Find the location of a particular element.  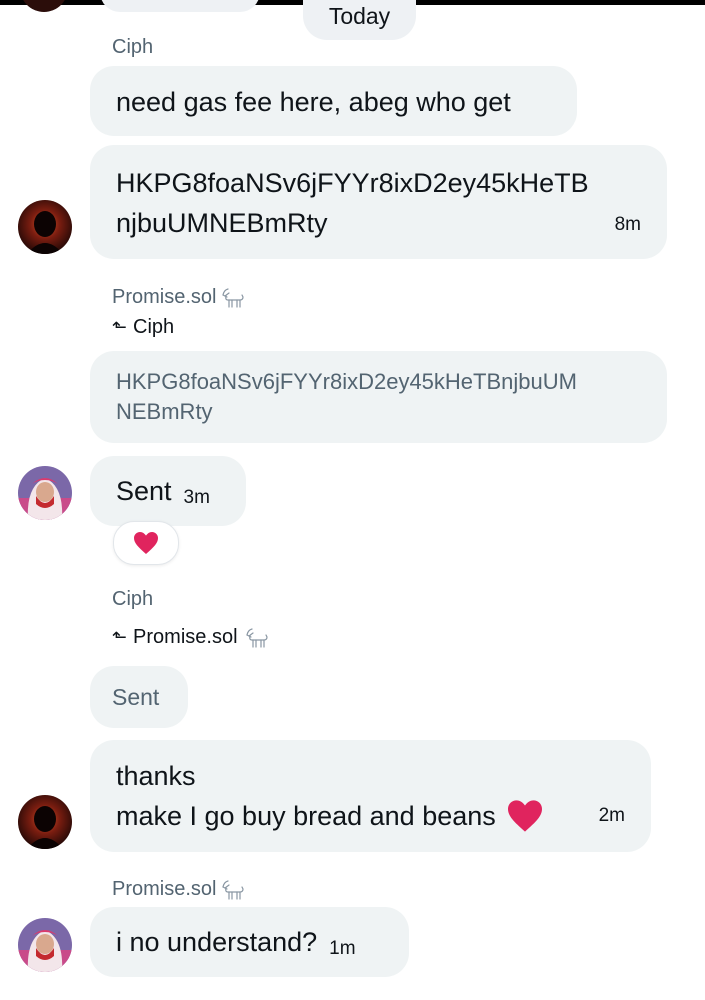

reply-to-indicator: ⬑ Ciph is located at coordinates (143, 327).